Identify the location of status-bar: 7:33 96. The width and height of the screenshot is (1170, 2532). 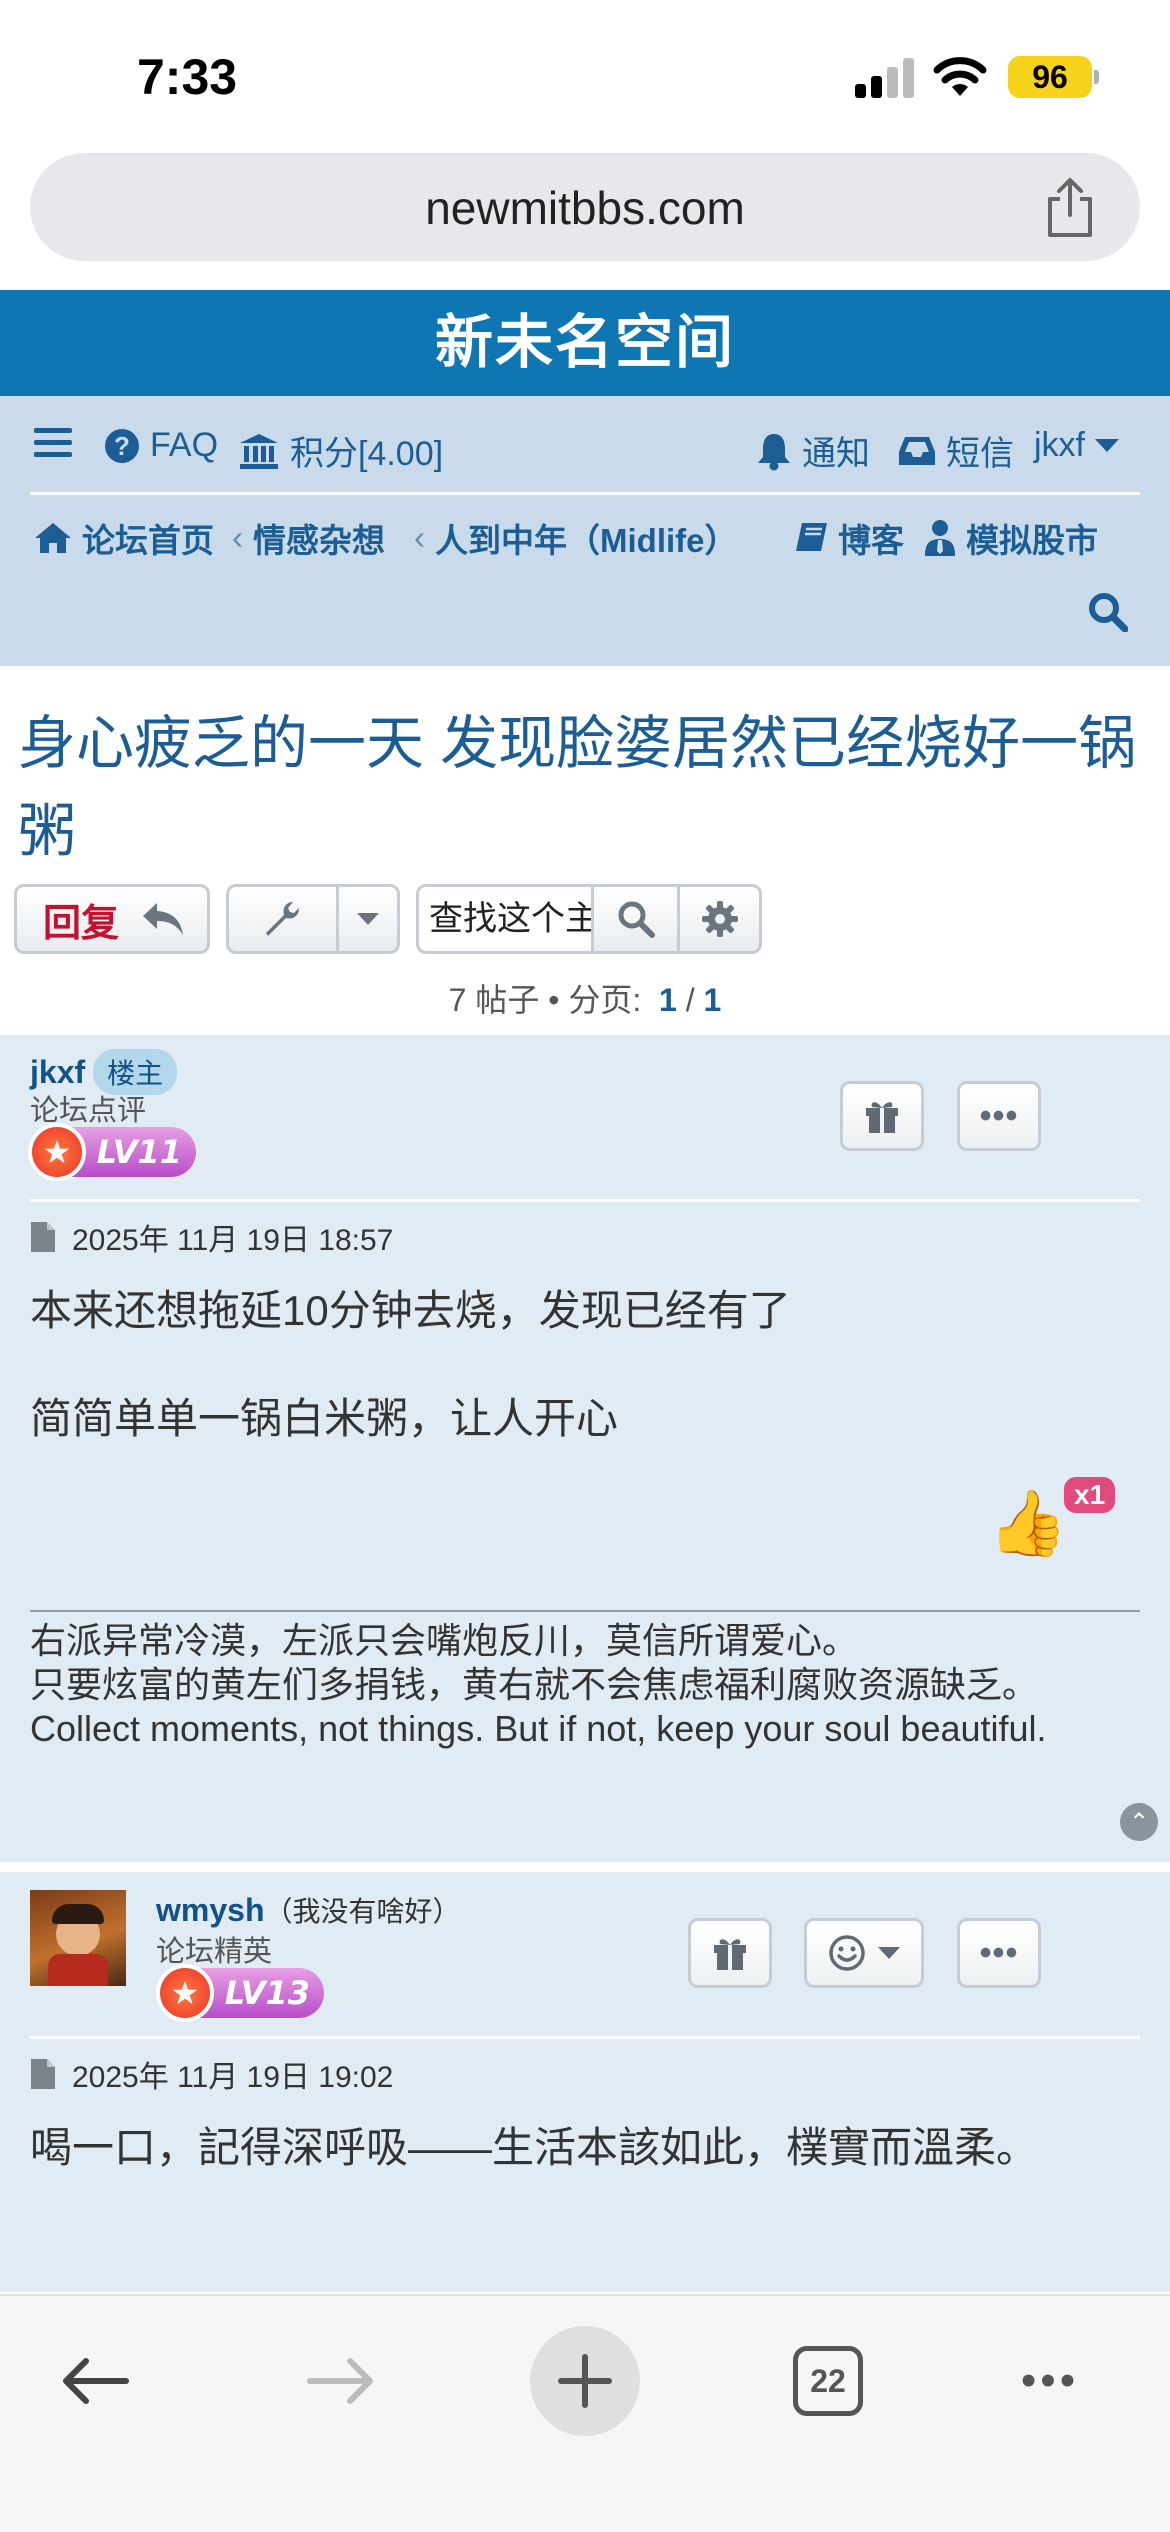
(585, 75).